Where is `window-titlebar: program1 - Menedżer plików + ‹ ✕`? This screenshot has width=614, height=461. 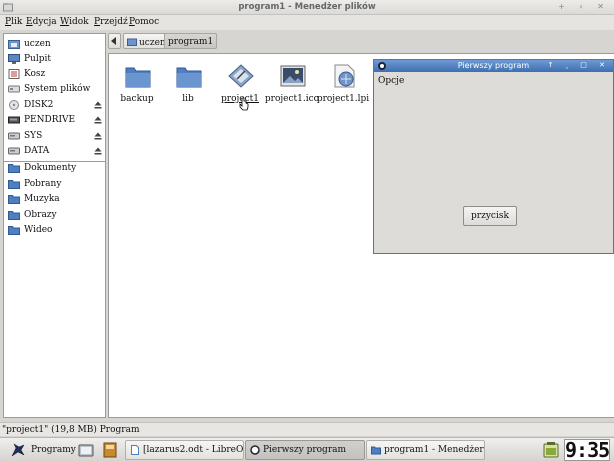 window-titlebar: program1 - Menedżer plików + ‹ ✕ is located at coordinates (307, 7).